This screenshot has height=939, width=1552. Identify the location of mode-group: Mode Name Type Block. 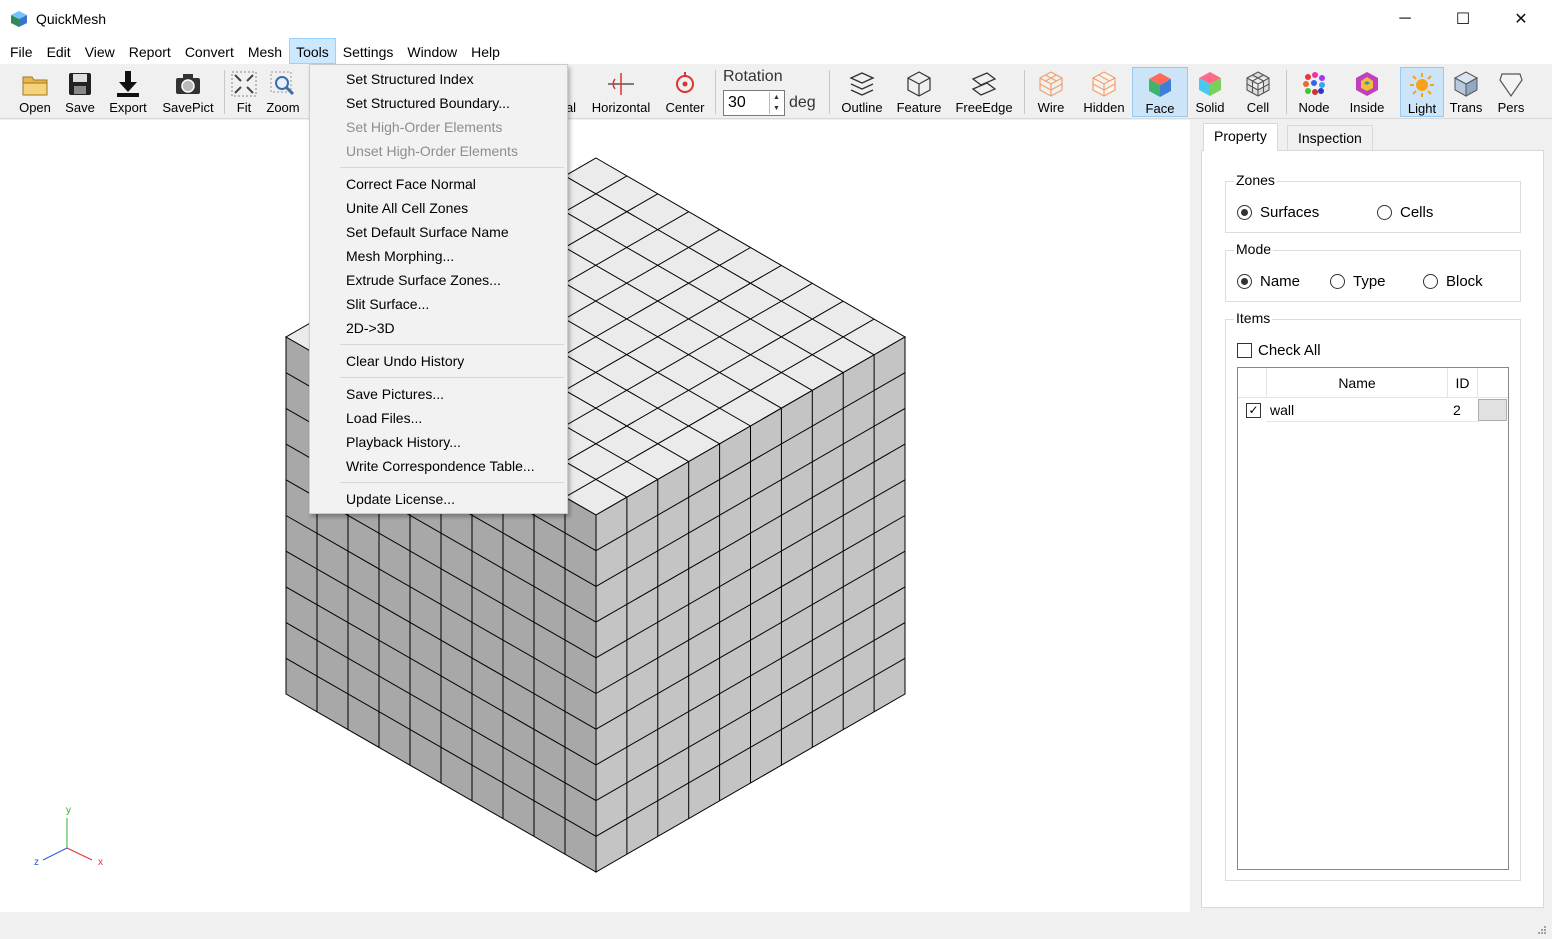
(1373, 271).